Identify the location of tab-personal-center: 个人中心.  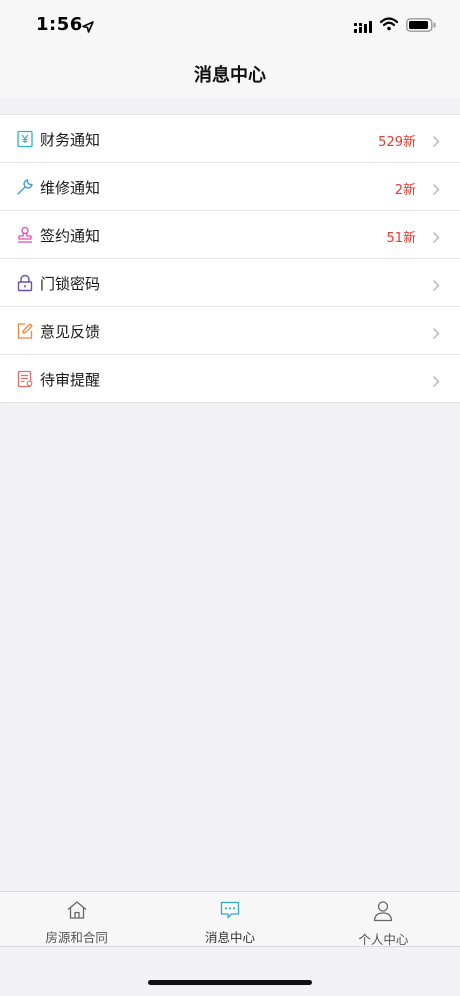
(383, 919).